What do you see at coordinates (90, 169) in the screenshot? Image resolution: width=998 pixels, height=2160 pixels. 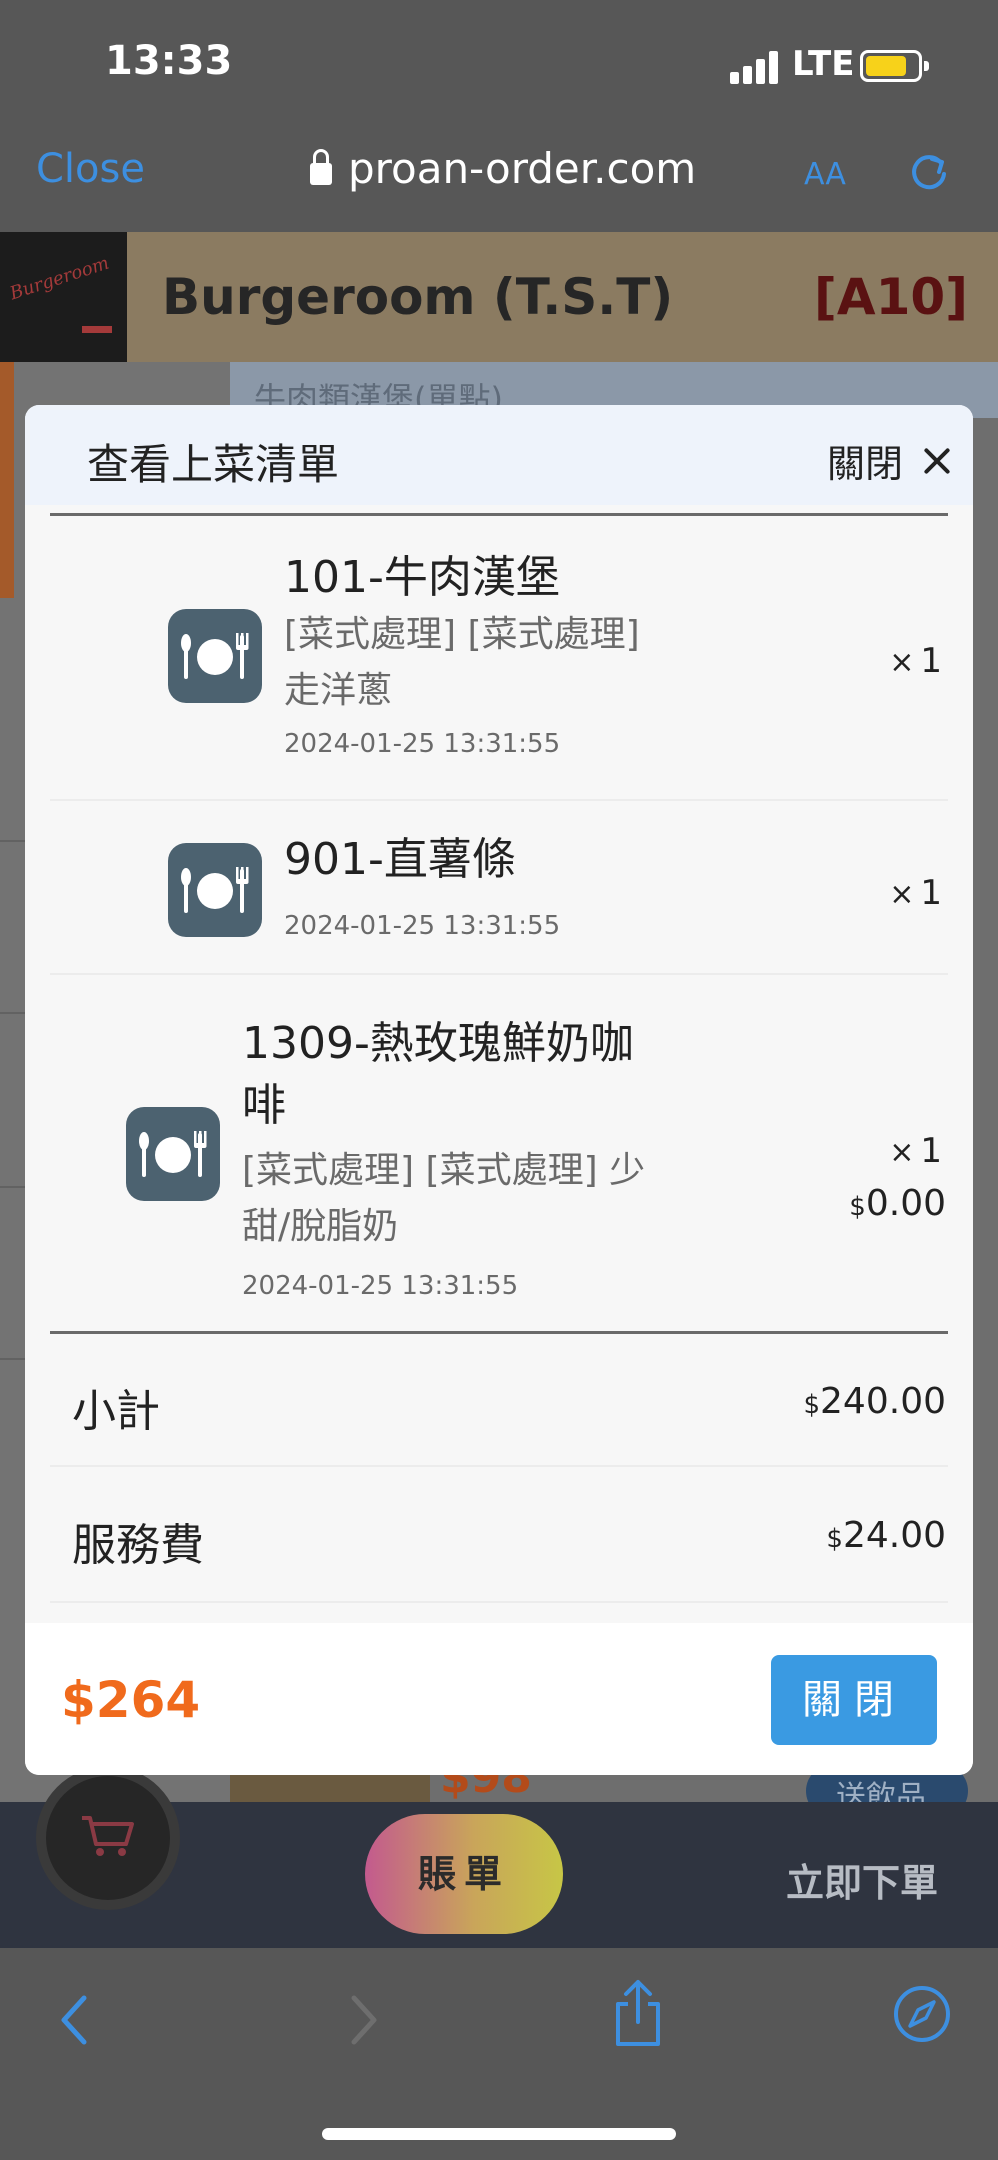 I see `browser-close-button: Close` at bounding box center [90, 169].